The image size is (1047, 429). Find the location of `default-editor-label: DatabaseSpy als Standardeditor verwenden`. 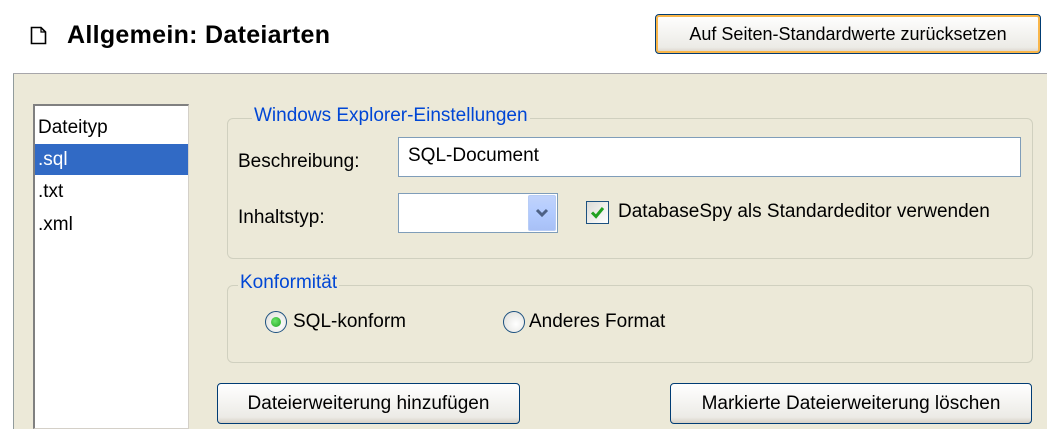

default-editor-label: DatabaseSpy als Standardeditor verwenden is located at coordinates (804, 211).